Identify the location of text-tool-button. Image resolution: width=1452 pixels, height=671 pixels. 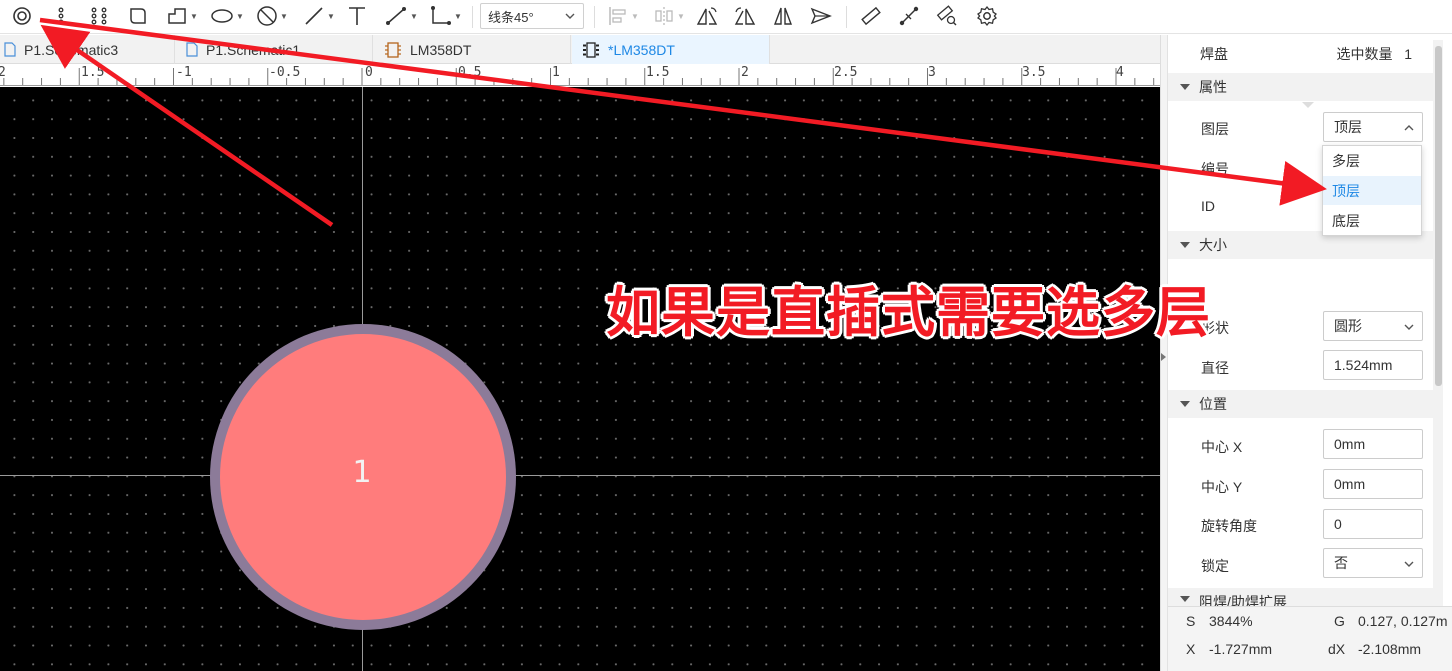
(357, 16).